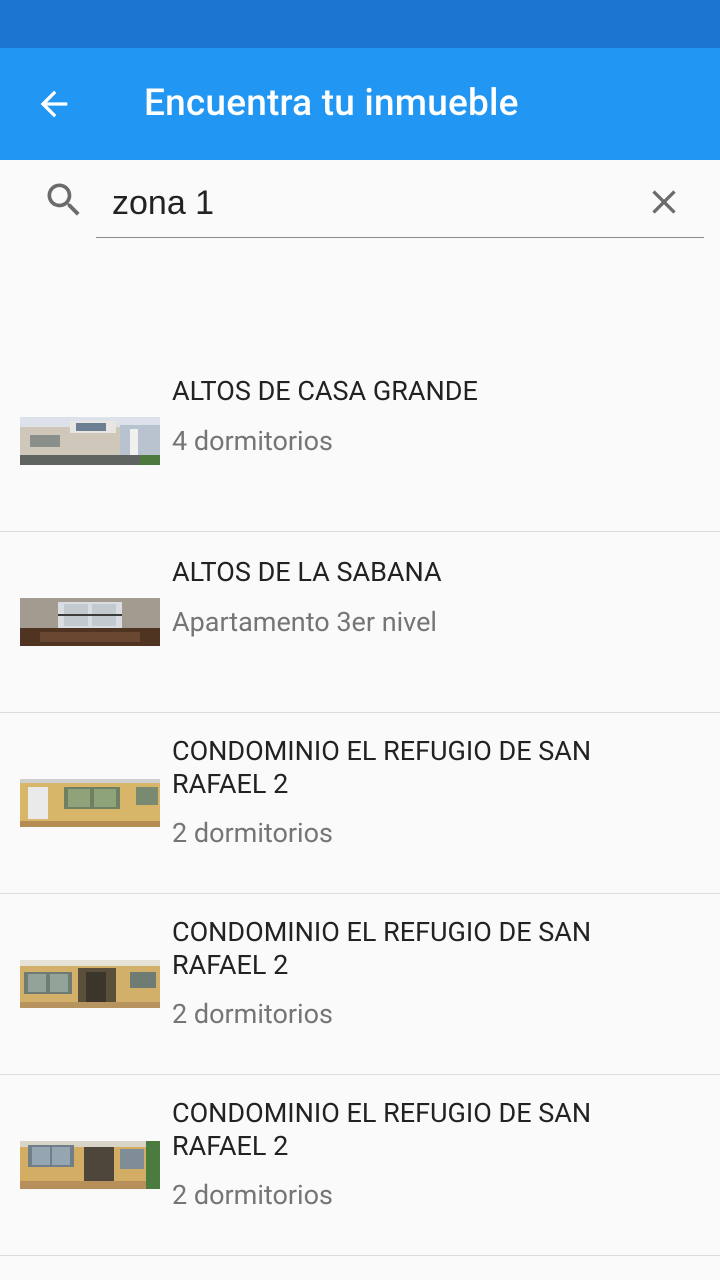  I want to click on close-icon, so click(664, 202).